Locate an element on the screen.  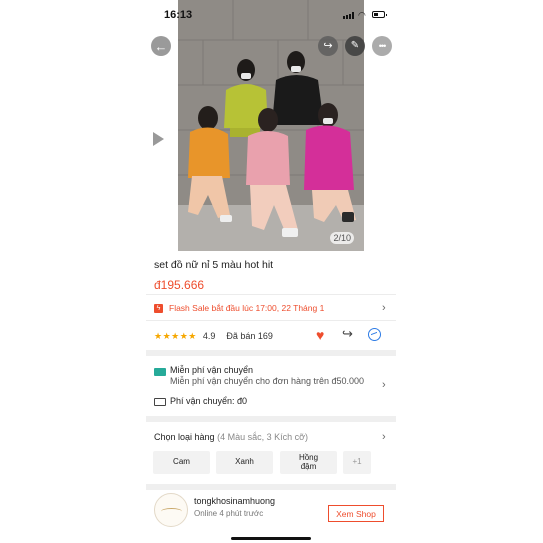
product-title: set đồ nữ nỉ 5 màu hot hit is located at coordinates (214, 265).